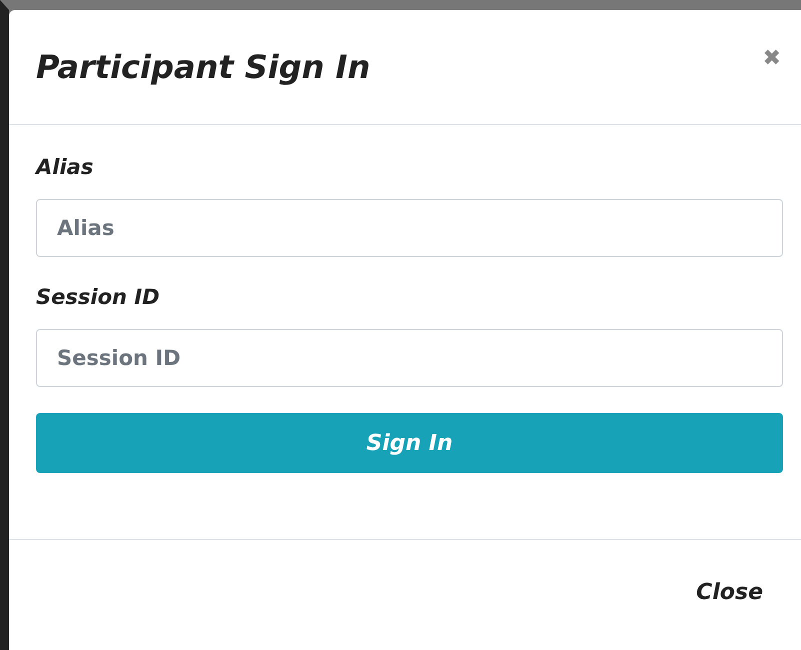 The width and height of the screenshot is (801, 650). I want to click on sign-in-button: Sign In, so click(409, 443).